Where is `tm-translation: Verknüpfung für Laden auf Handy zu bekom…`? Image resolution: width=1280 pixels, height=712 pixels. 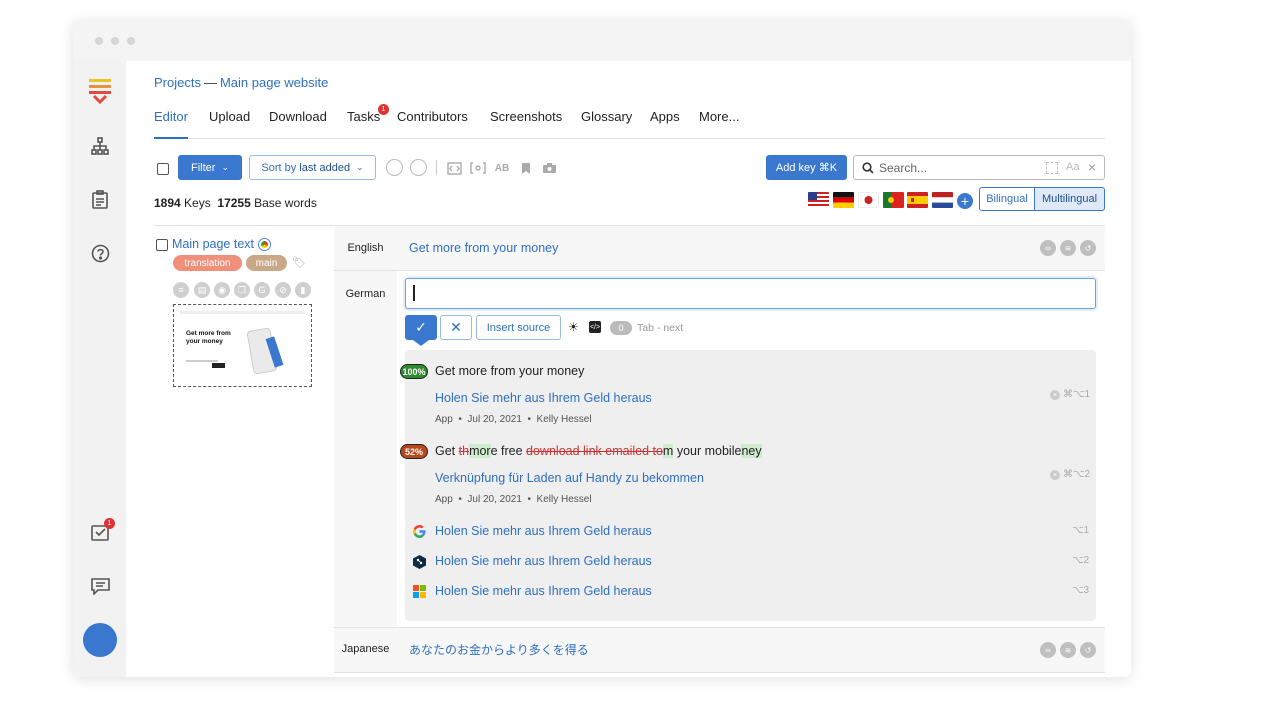
tm-translation: Verknüpfung für Laden auf Handy zu bekom… is located at coordinates (569, 478).